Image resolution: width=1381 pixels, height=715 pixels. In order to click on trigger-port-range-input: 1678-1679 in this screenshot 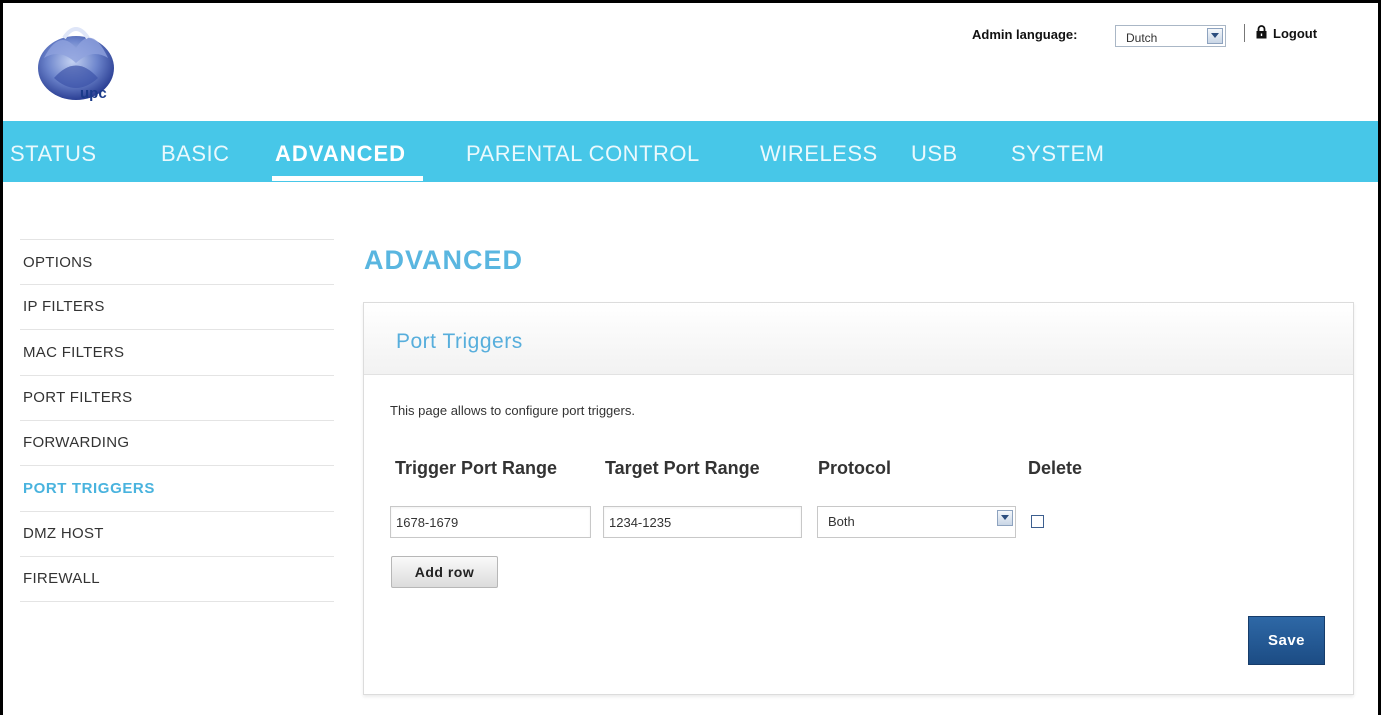, I will do `click(490, 522)`.